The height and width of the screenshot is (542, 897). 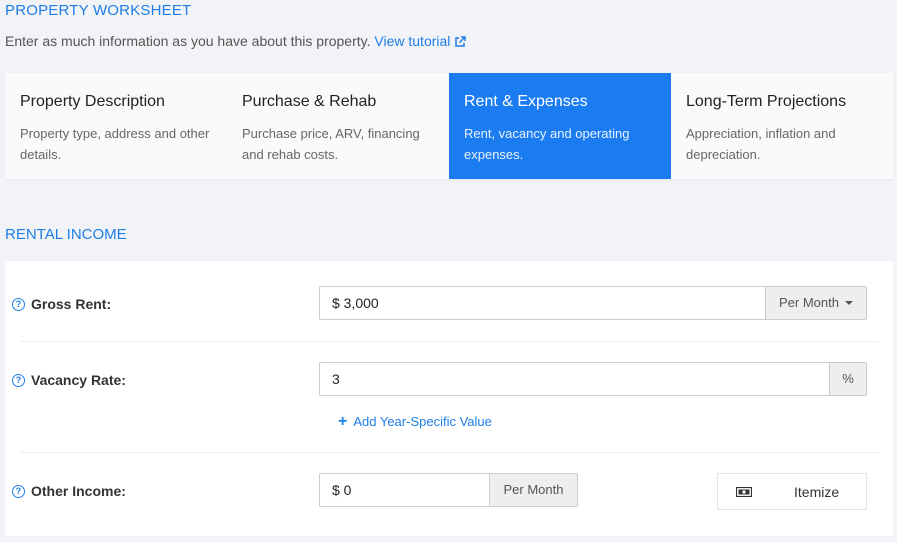 What do you see at coordinates (526, 101) in the screenshot?
I see `tab-title: Rent & Expenses` at bounding box center [526, 101].